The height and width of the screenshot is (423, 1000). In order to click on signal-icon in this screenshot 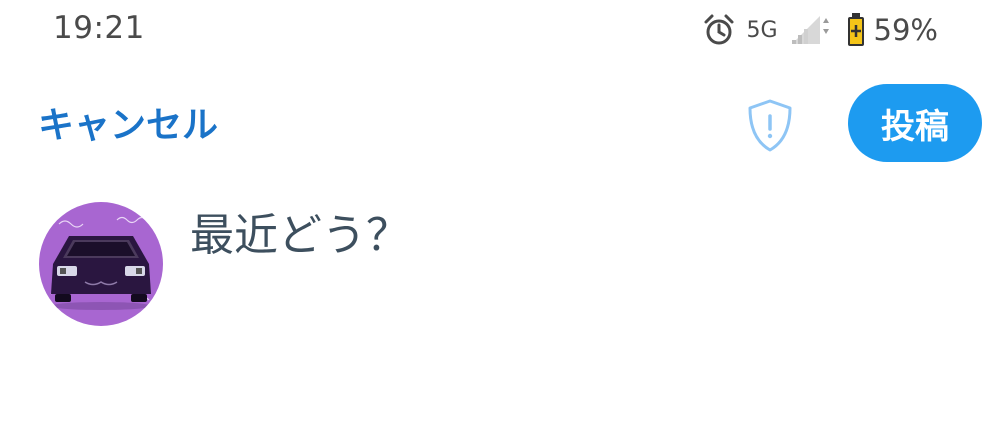, I will do `click(812, 30)`.